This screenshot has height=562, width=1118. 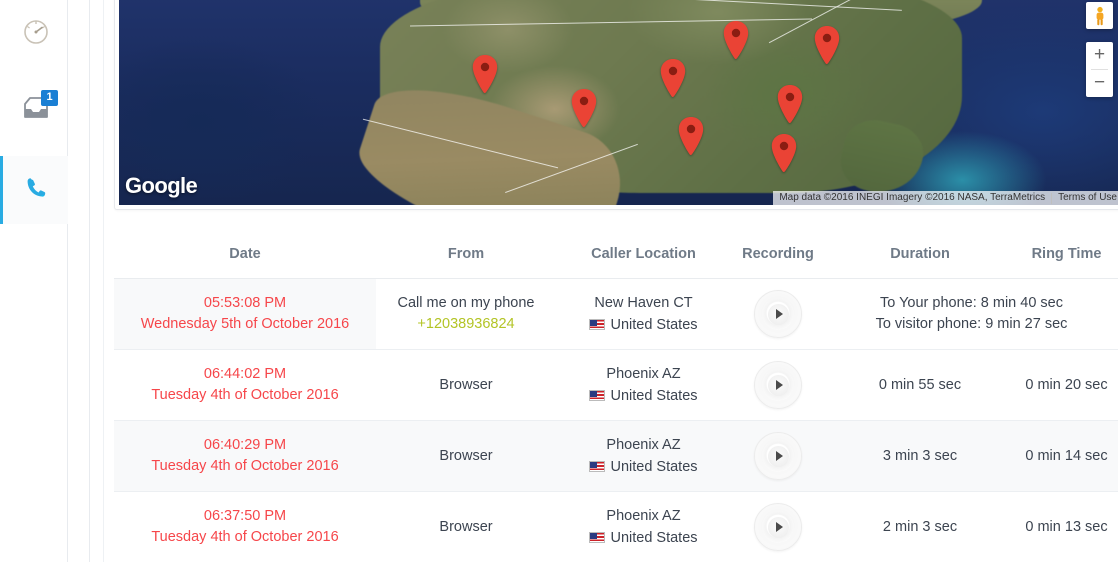 I want to click on sidebar-item-dashboard, so click(x=34, y=34).